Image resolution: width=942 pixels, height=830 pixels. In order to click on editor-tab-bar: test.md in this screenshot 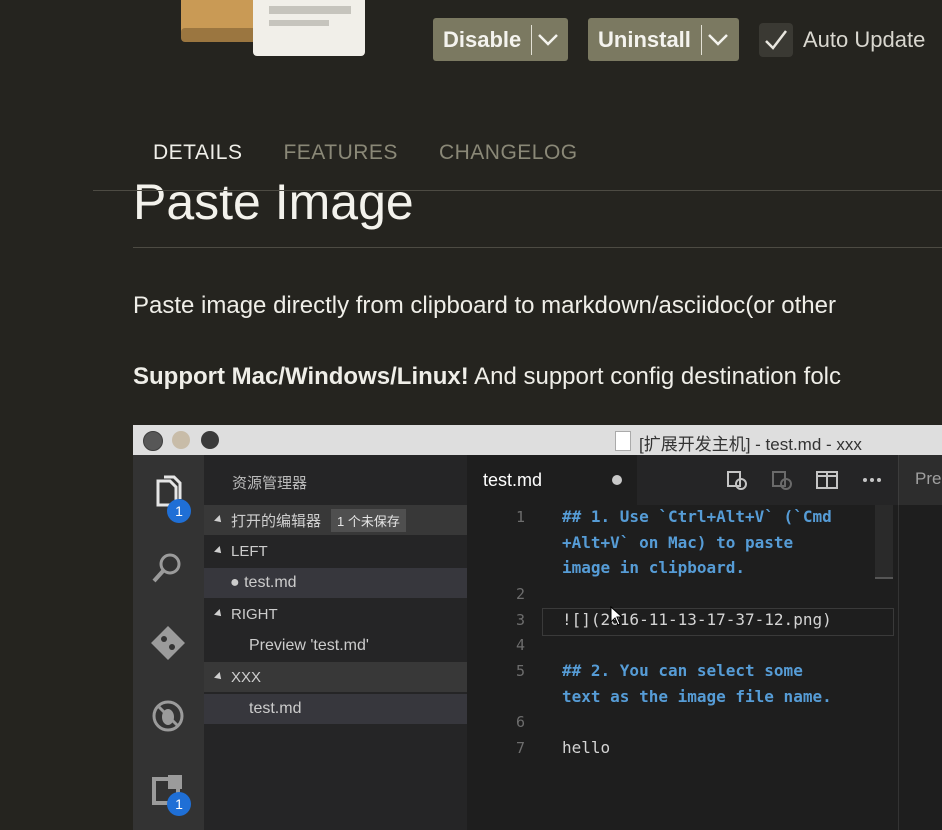, I will do `click(704, 480)`.